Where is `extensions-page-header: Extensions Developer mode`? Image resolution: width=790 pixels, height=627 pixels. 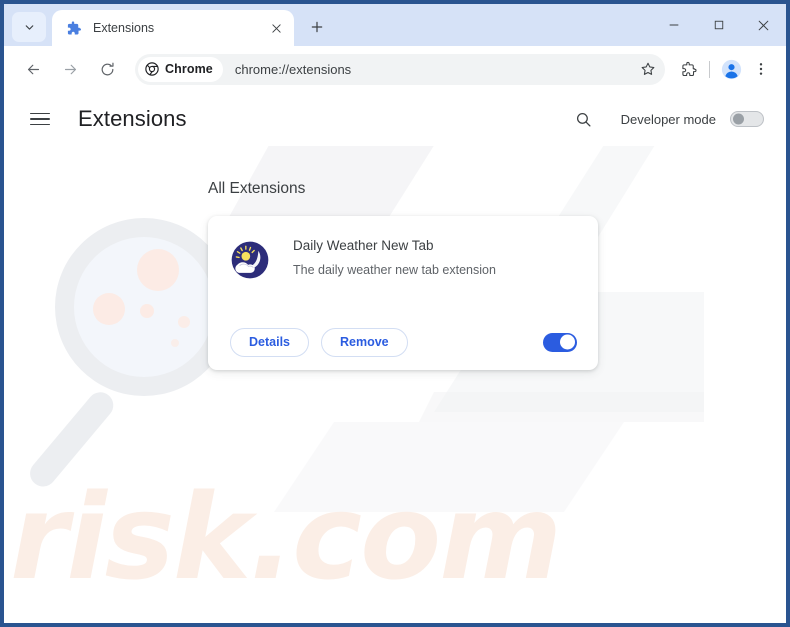 extensions-page-header: Extensions Developer mode is located at coordinates (395, 119).